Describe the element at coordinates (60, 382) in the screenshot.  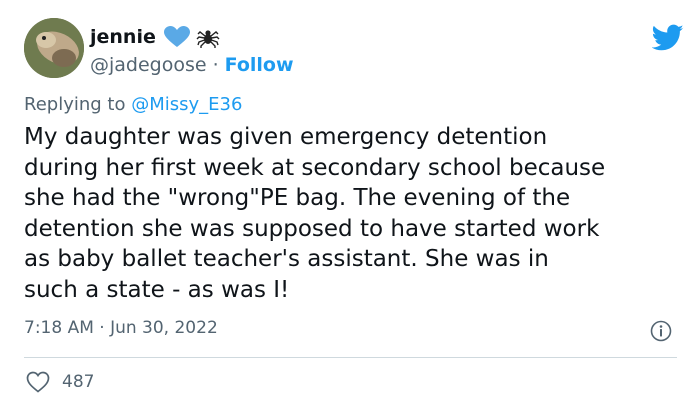
I see `like-action: 487` at that location.